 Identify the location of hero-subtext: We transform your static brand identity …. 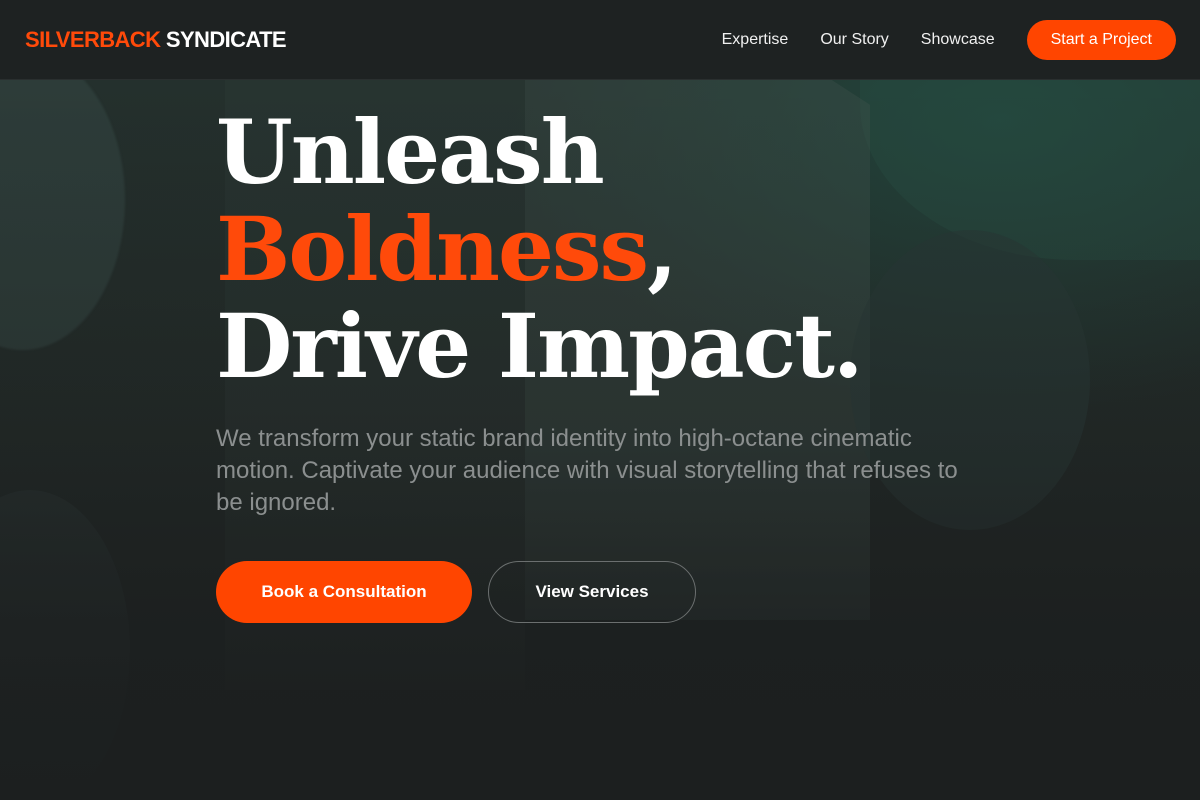
(587, 470).